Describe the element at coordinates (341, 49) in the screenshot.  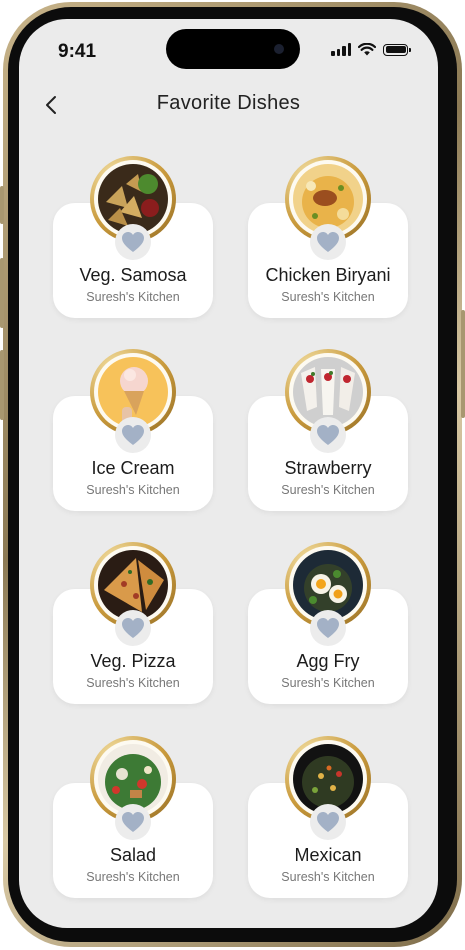
I see `signal-icon` at that location.